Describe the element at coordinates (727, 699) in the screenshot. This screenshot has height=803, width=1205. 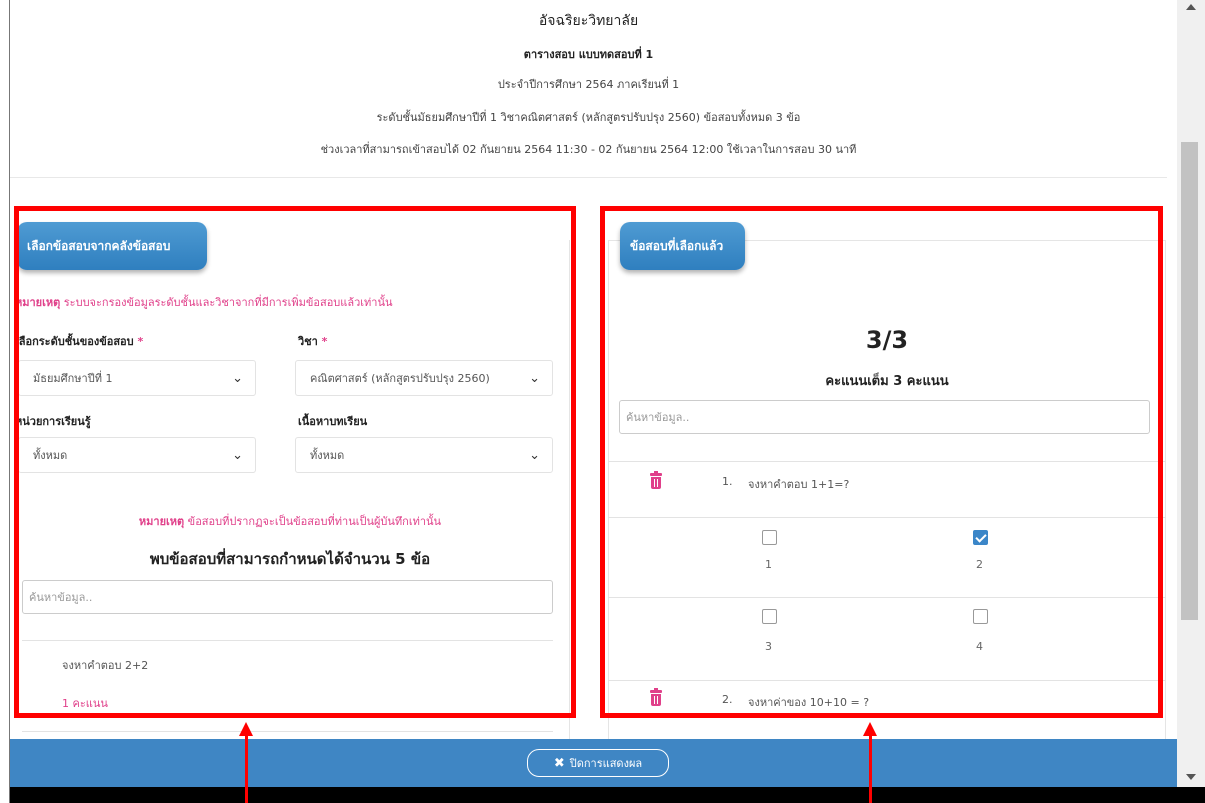
I see `selected-q2-num: 2.` at that location.